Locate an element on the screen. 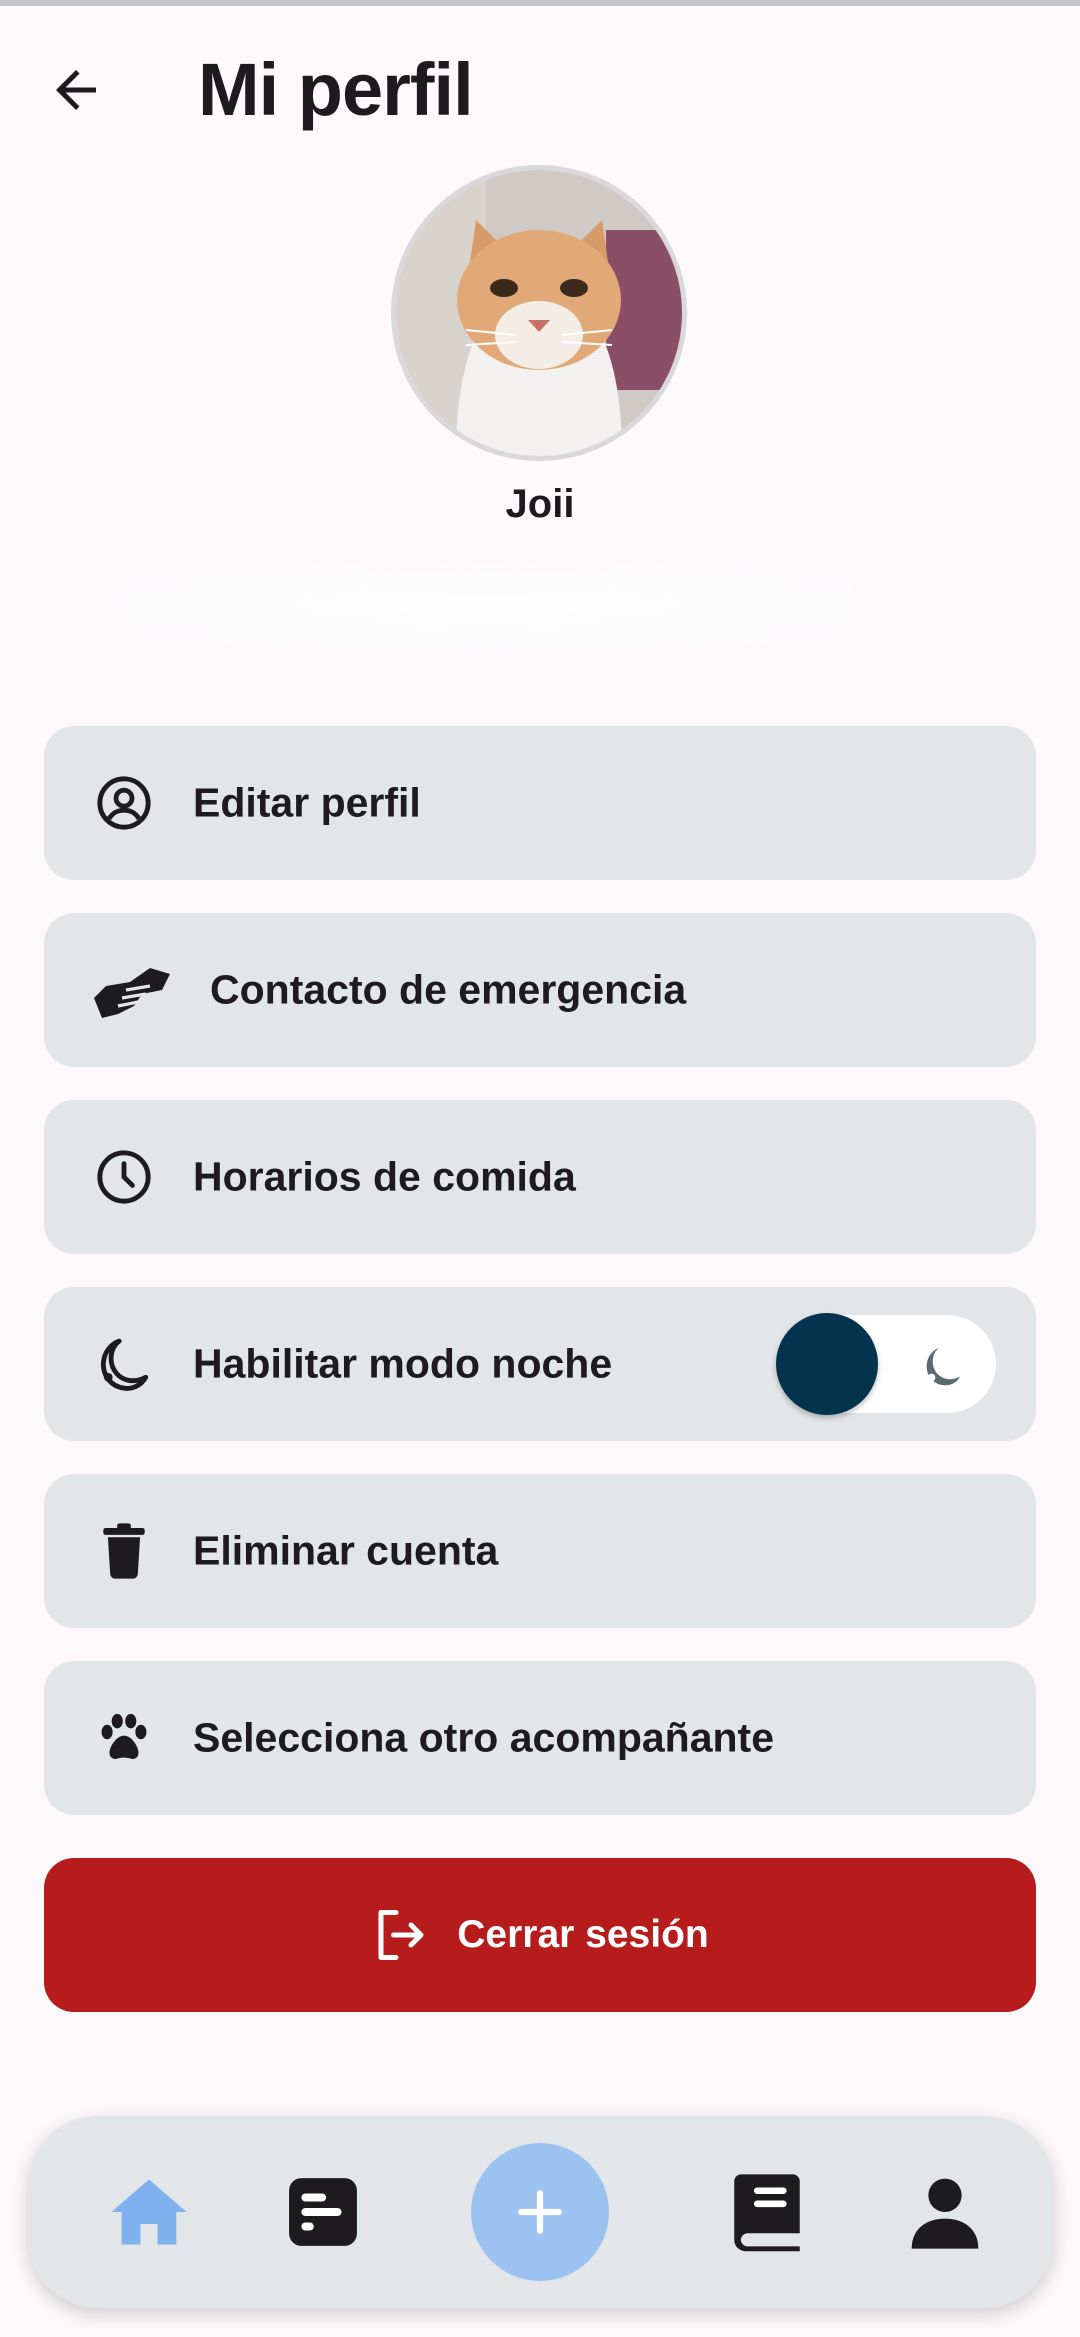 This screenshot has height=2337, width=1080. arrow-left-icon is located at coordinates (76, 90).